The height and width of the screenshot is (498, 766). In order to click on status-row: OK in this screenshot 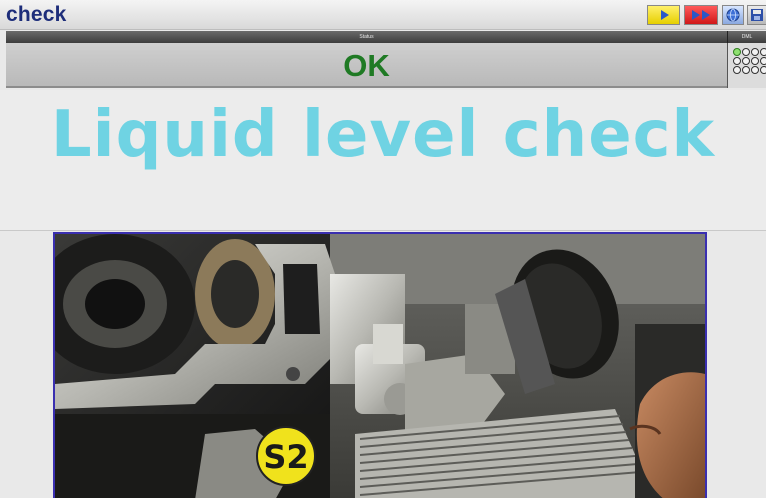, I will do `click(386, 65)`.